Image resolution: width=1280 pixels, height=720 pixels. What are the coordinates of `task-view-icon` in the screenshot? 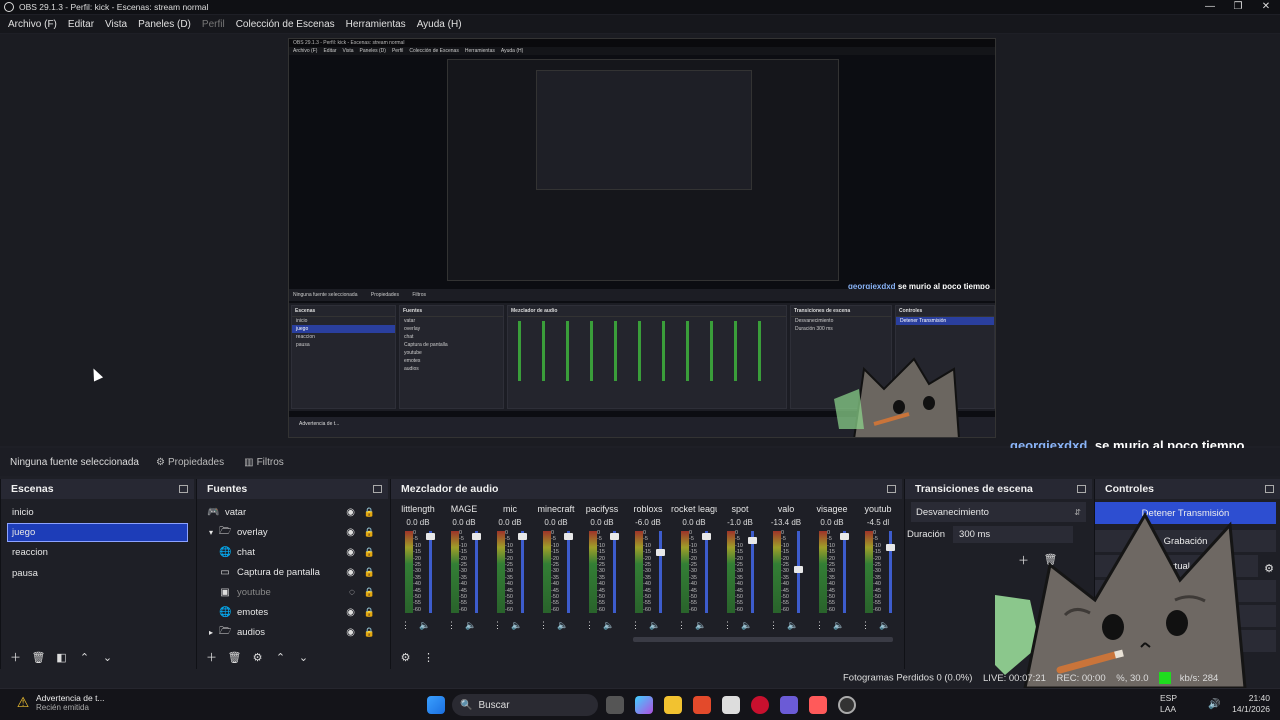 It's located at (615, 705).